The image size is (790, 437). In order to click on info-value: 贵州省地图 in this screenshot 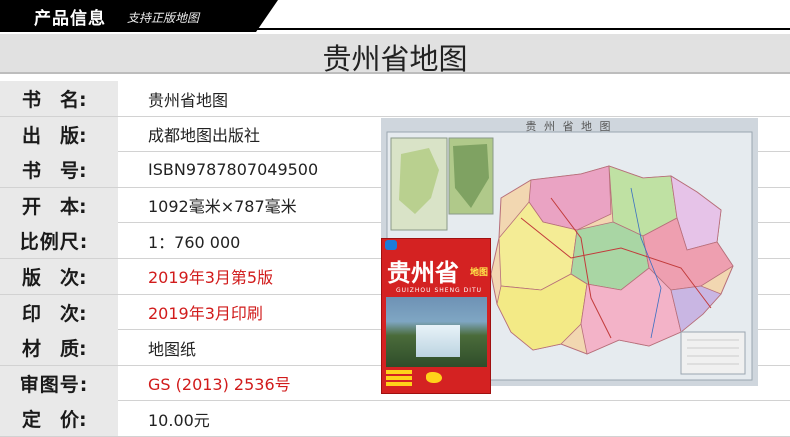, I will do `click(188, 100)`.